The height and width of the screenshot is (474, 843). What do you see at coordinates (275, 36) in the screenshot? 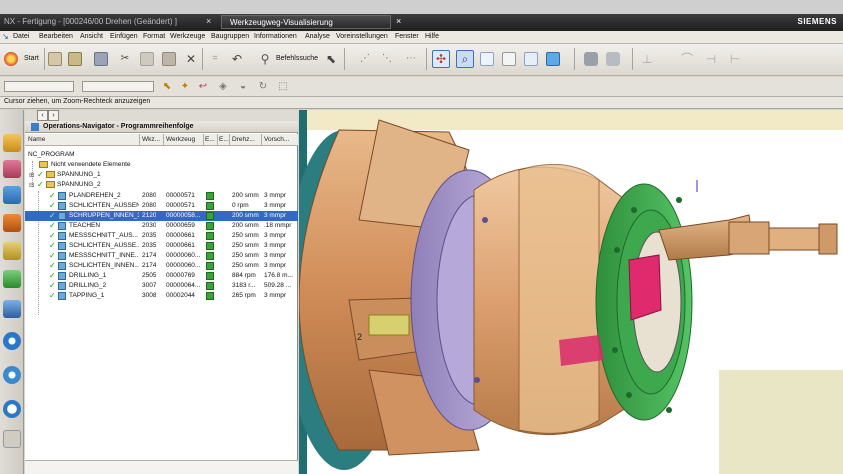
I see `menu-informationen: Informationen` at bounding box center [275, 36].